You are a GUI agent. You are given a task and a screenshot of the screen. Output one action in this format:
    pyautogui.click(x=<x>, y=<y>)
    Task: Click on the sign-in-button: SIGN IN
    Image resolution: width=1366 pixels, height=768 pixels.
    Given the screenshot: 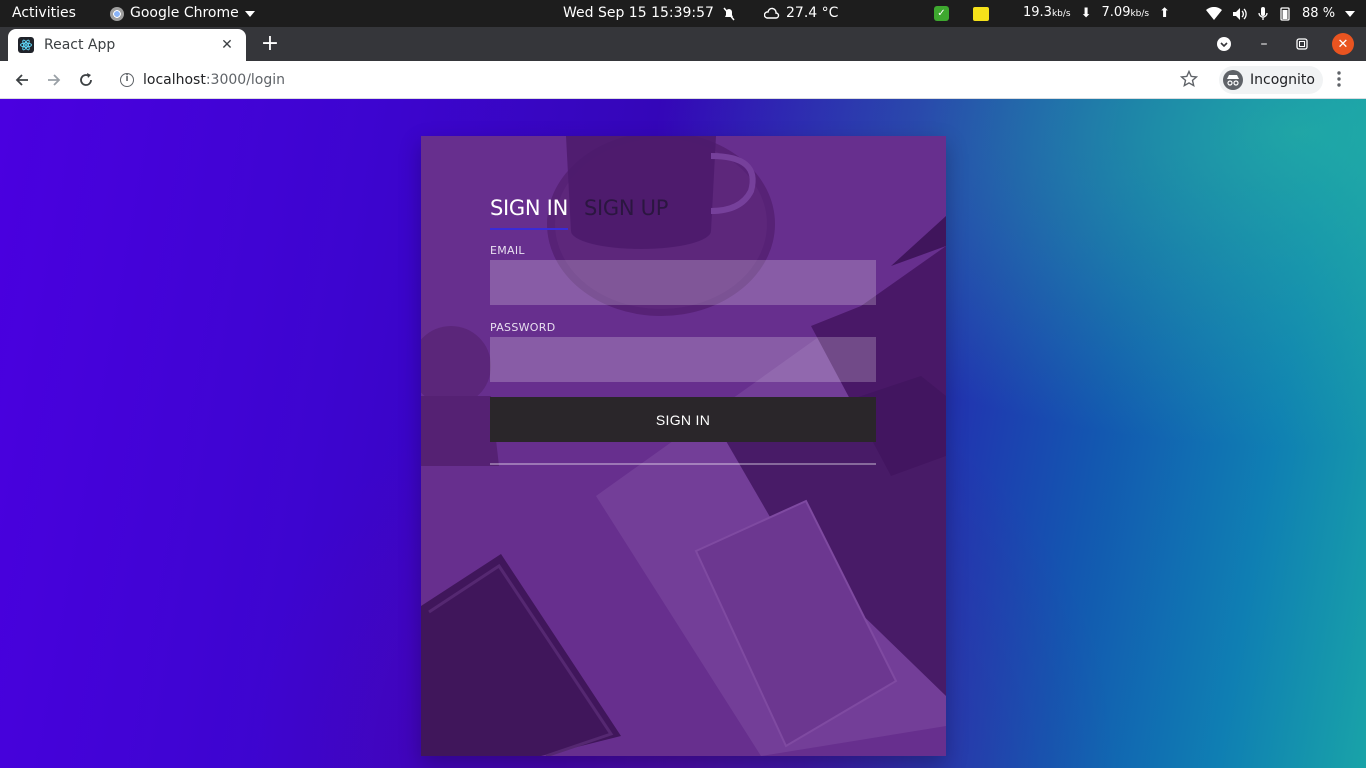 What is the action you would take?
    pyautogui.click(x=683, y=419)
    